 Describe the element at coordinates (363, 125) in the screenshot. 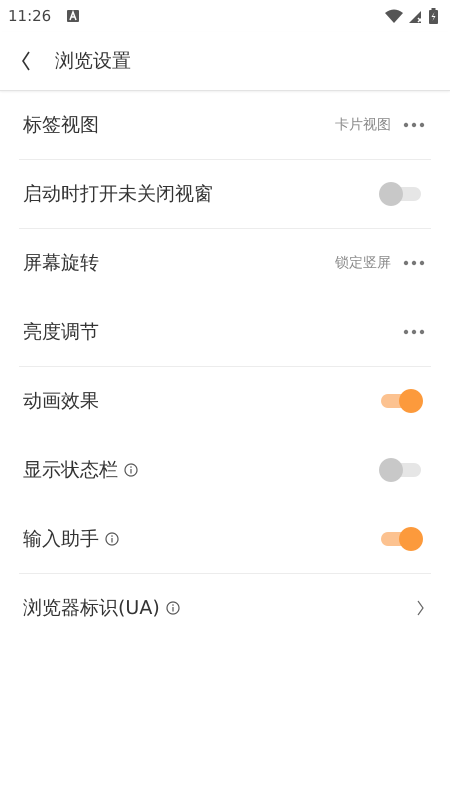

I see `setting-value: 卡片视图` at that location.